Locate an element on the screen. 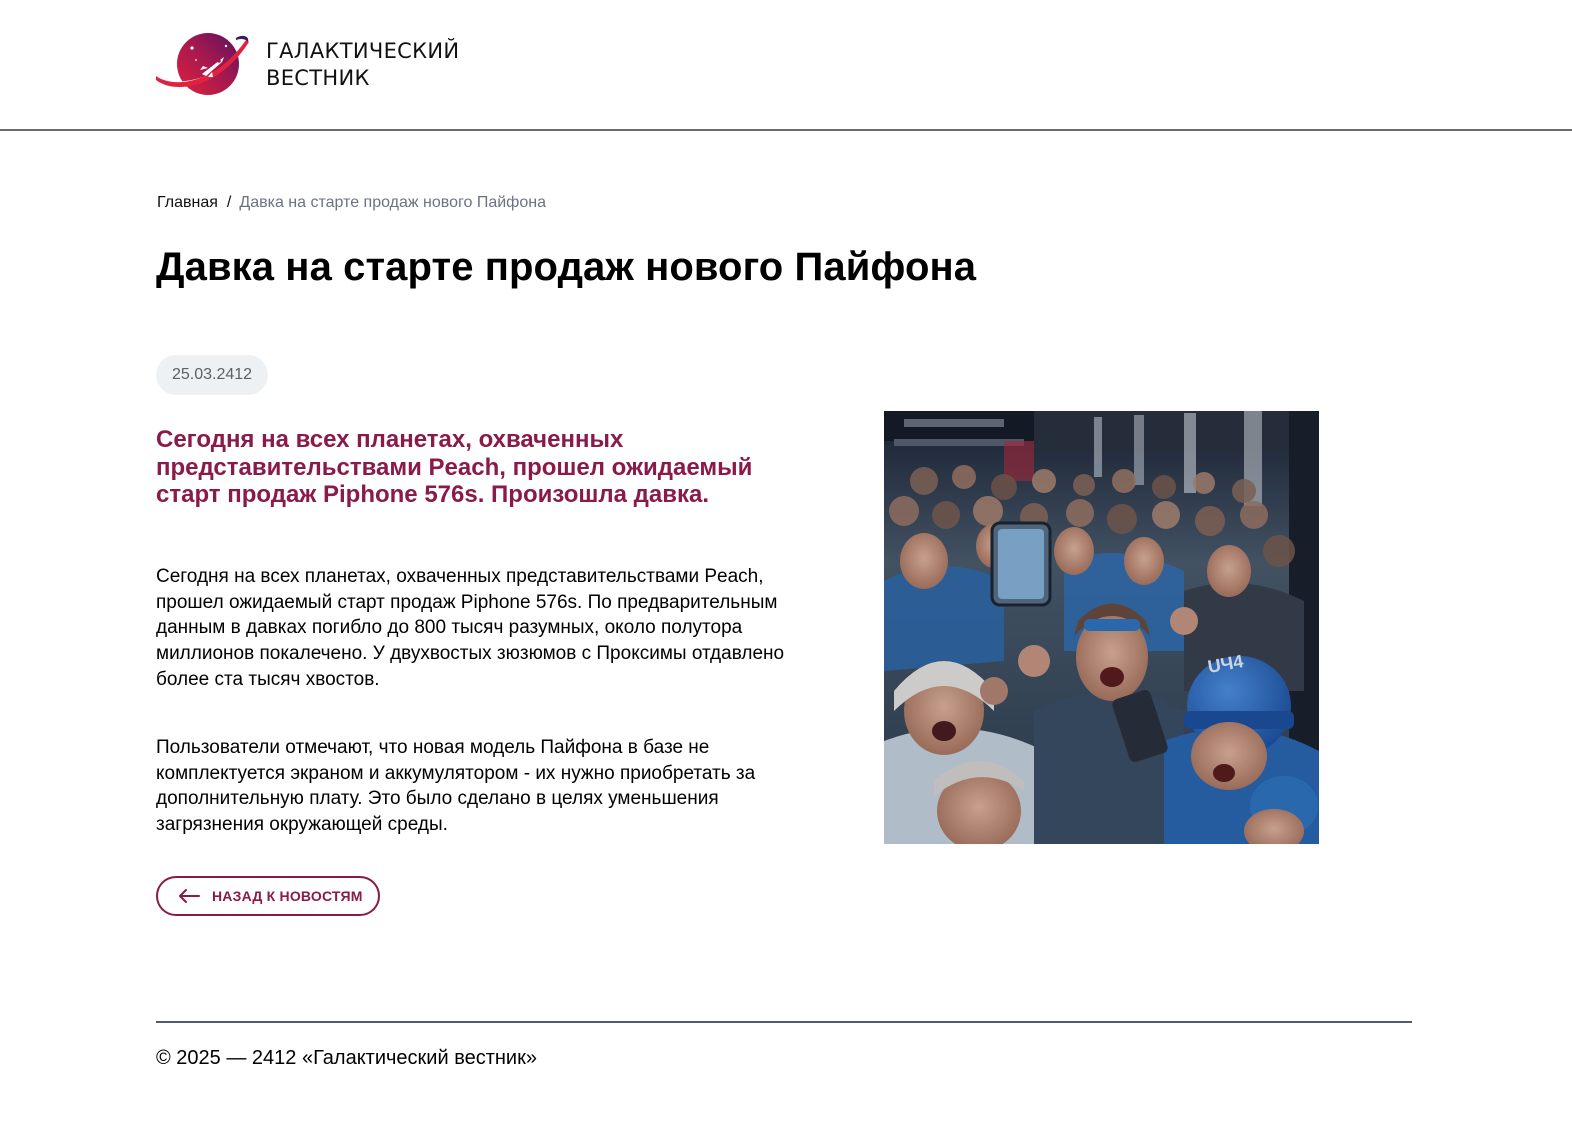 This screenshot has width=1572, height=1122. site-header: ГАЛАКТИЧЕСКИЙ ВЕСТНИК is located at coordinates (786, 65).